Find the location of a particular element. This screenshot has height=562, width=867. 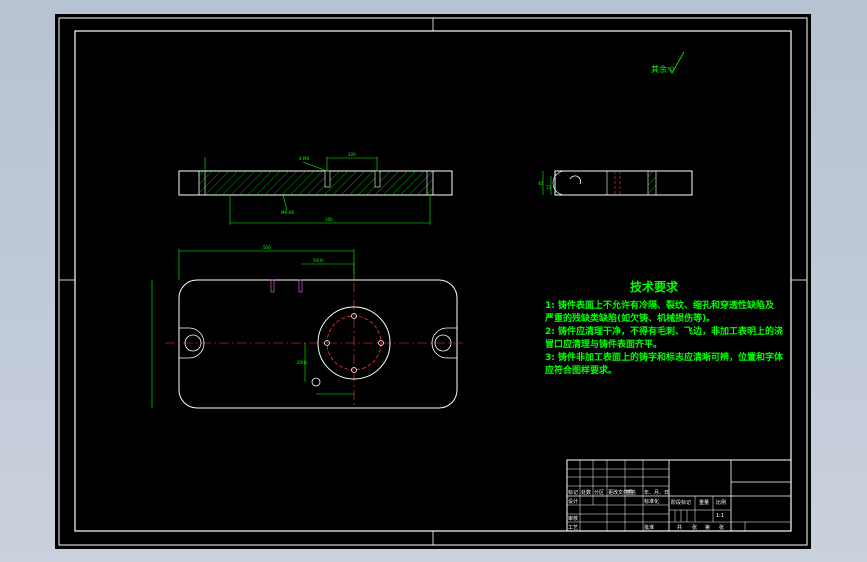

dim-height-right: 15 is located at coordinates (549, 187).